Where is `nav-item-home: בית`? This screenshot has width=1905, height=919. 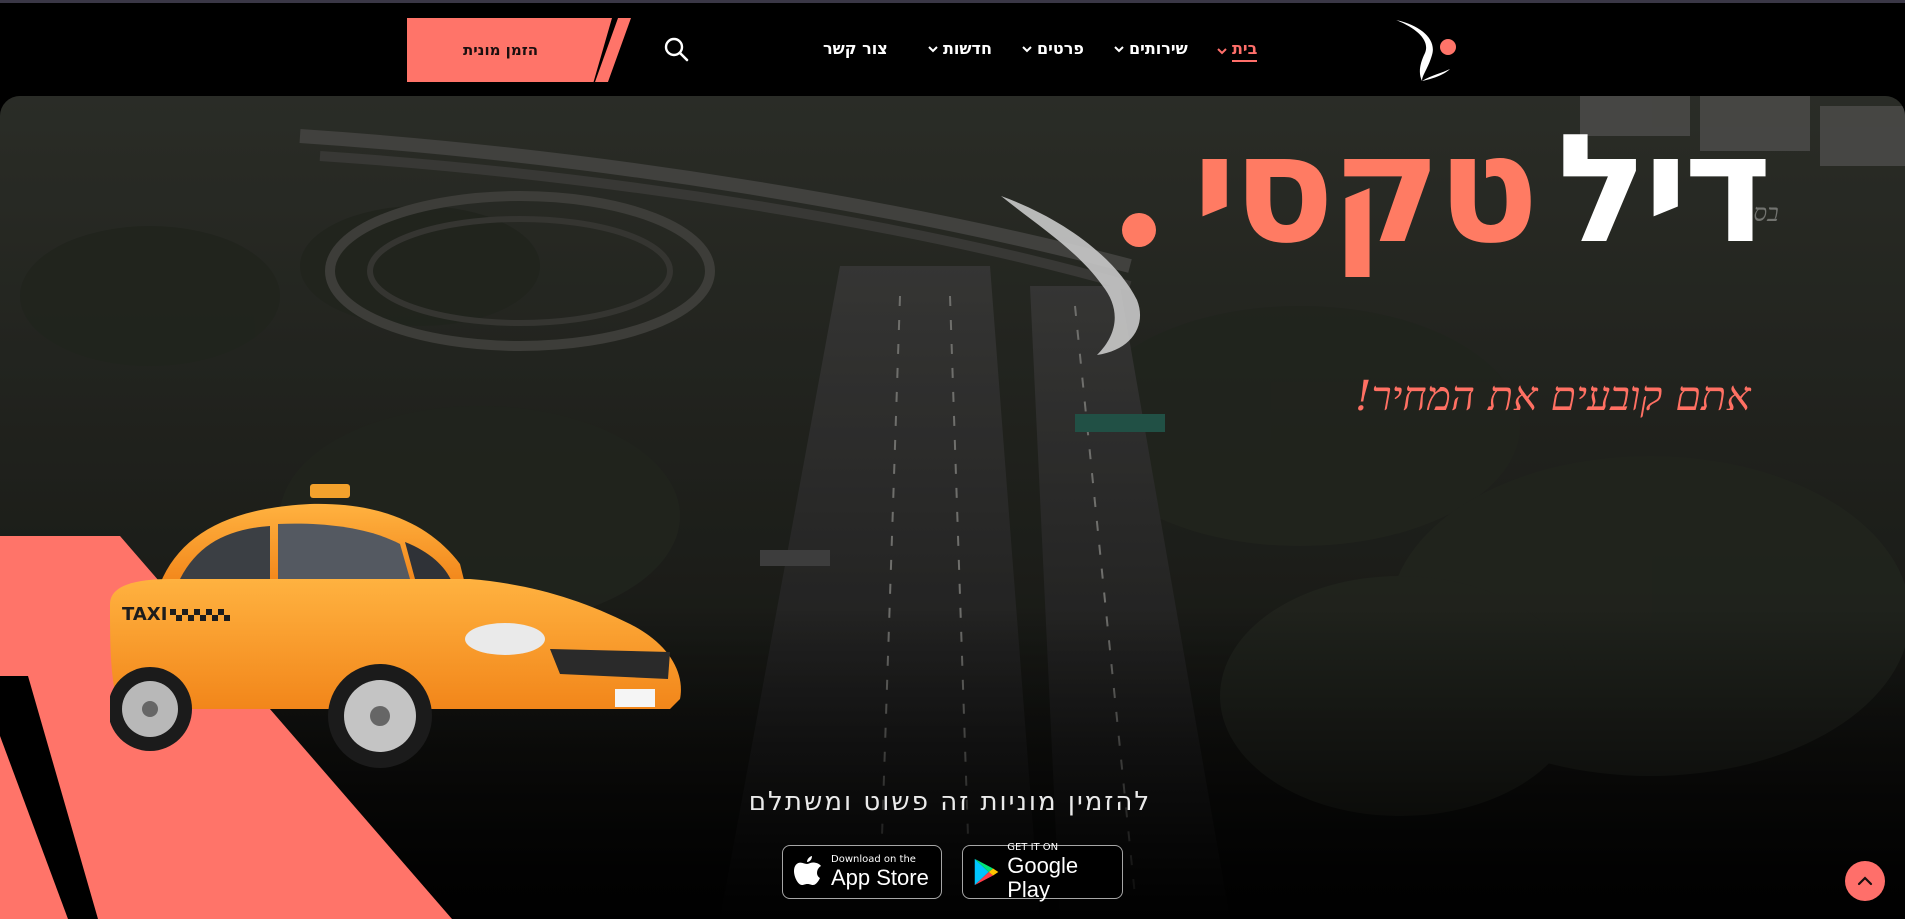
nav-item-home: בית is located at coordinates (1237, 50).